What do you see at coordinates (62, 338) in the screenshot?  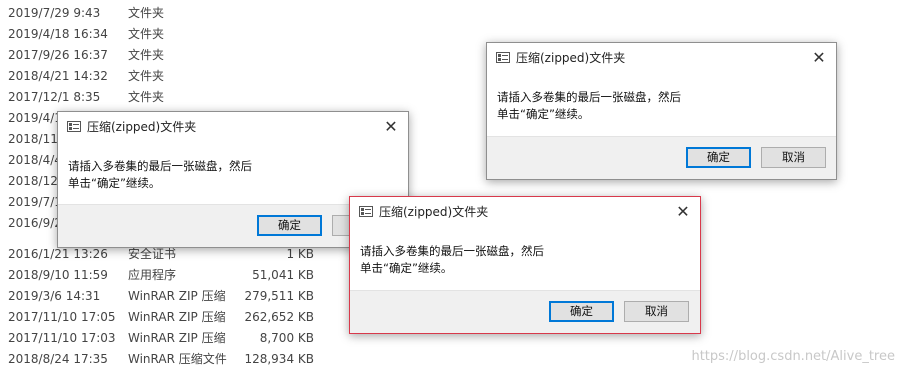 I see `file-date: 2017/11/10 17:03` at bounding box center [62, 338].